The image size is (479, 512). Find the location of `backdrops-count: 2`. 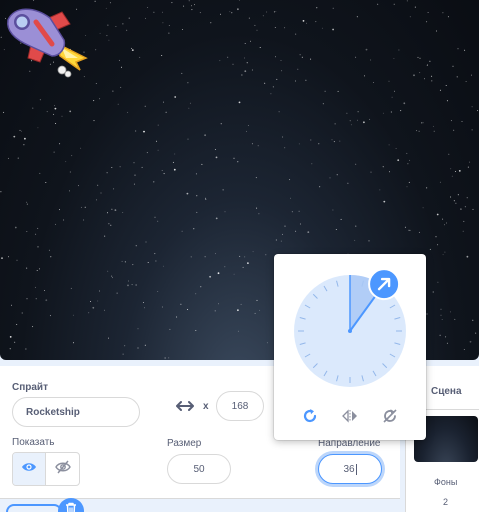

backdrops-count: 2 is located at coordinates (446, 502).